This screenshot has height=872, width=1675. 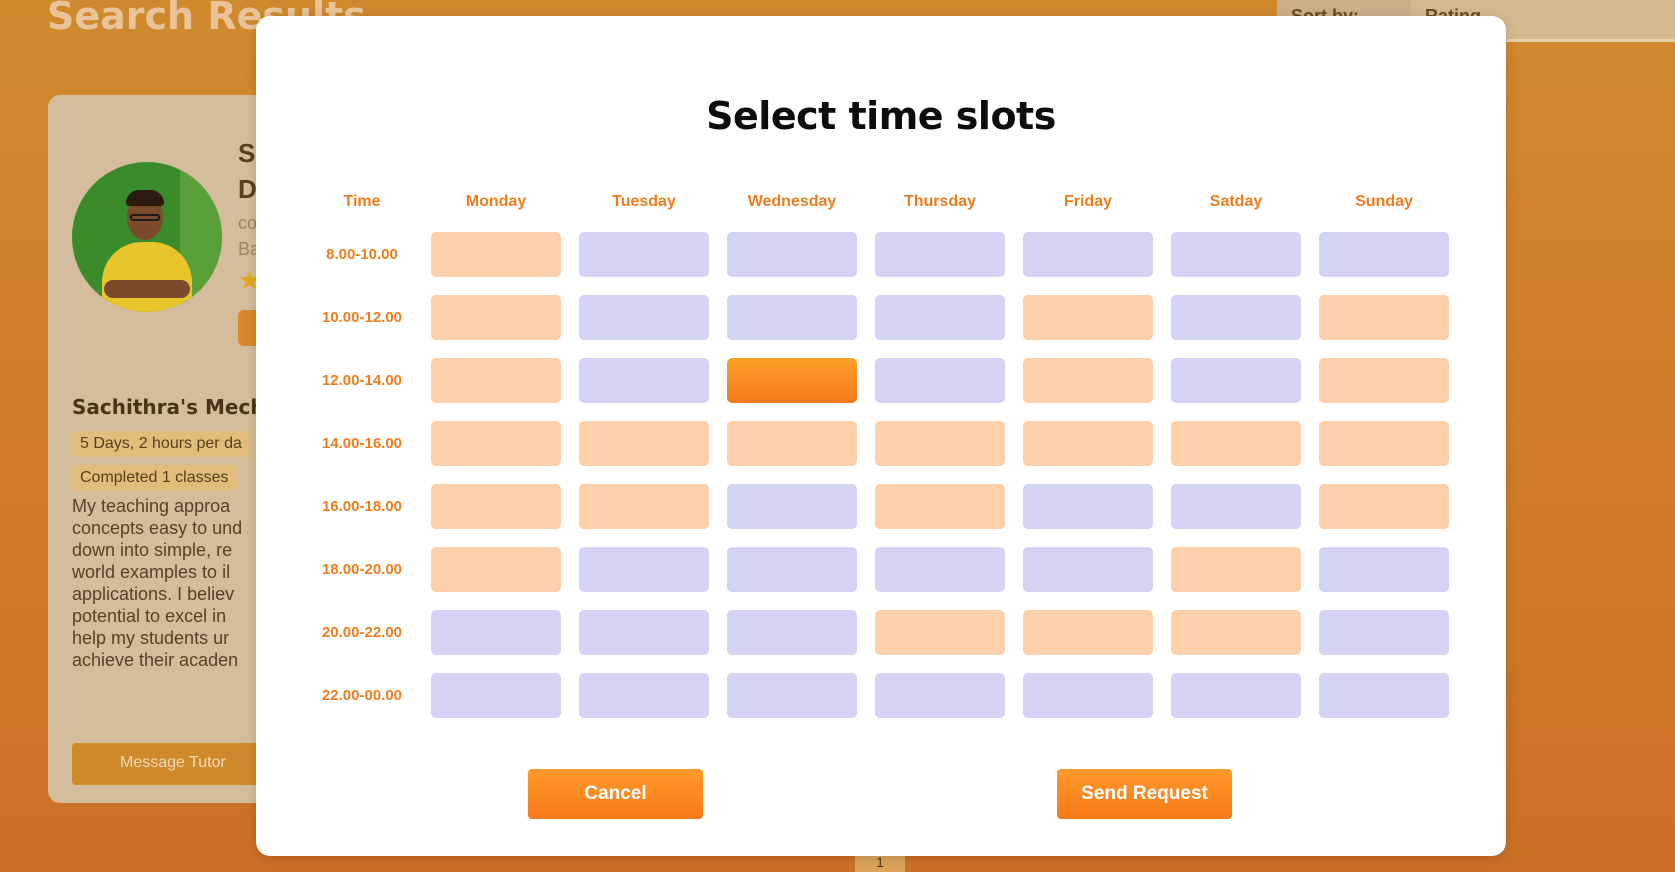 I want to click on time-label: 12.00-14.00, so click(x=362, y=380).